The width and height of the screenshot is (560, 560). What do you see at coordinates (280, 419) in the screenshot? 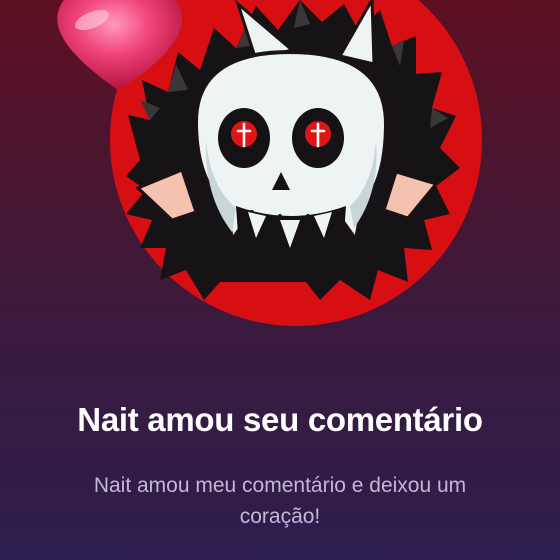
I see `notification-title: Nait amou seu comentário` at bounding box center [280, 419].